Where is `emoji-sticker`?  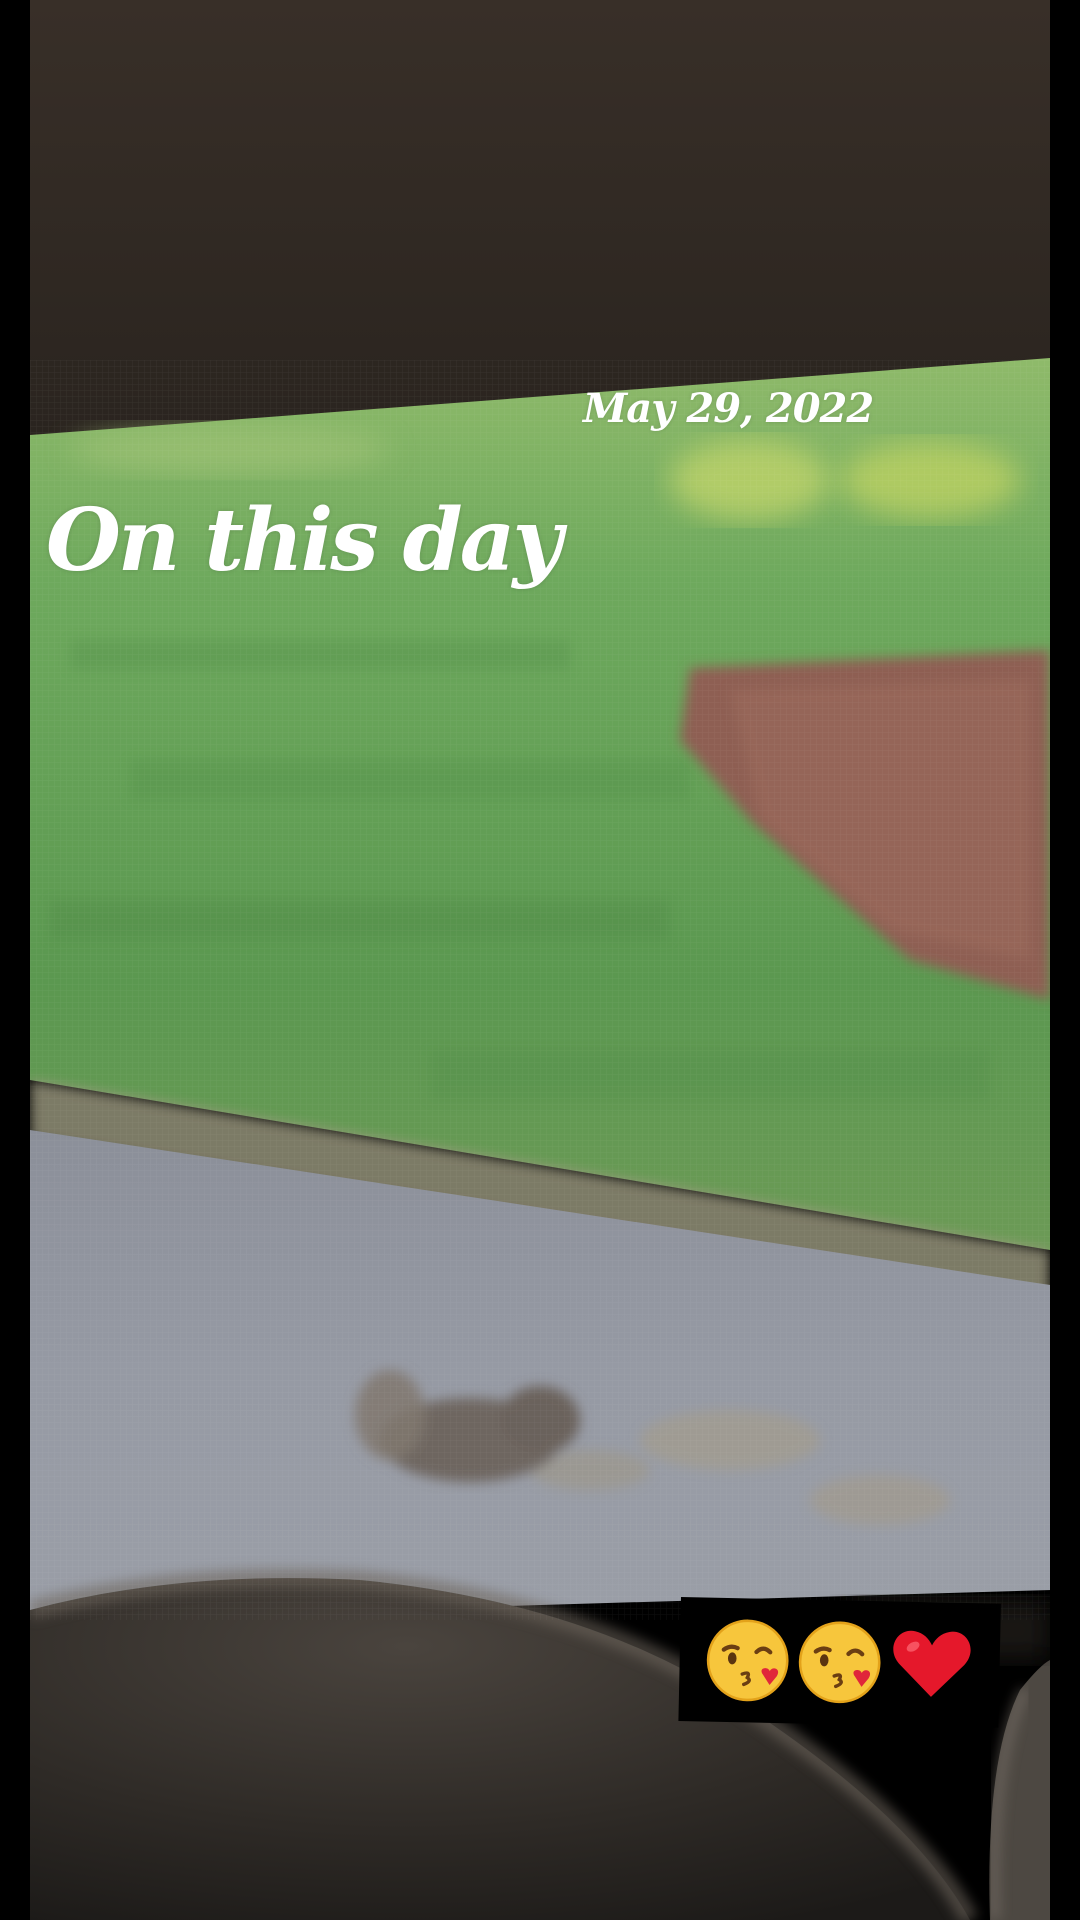
emoji-sticker is located at coordinates (839, 1662).